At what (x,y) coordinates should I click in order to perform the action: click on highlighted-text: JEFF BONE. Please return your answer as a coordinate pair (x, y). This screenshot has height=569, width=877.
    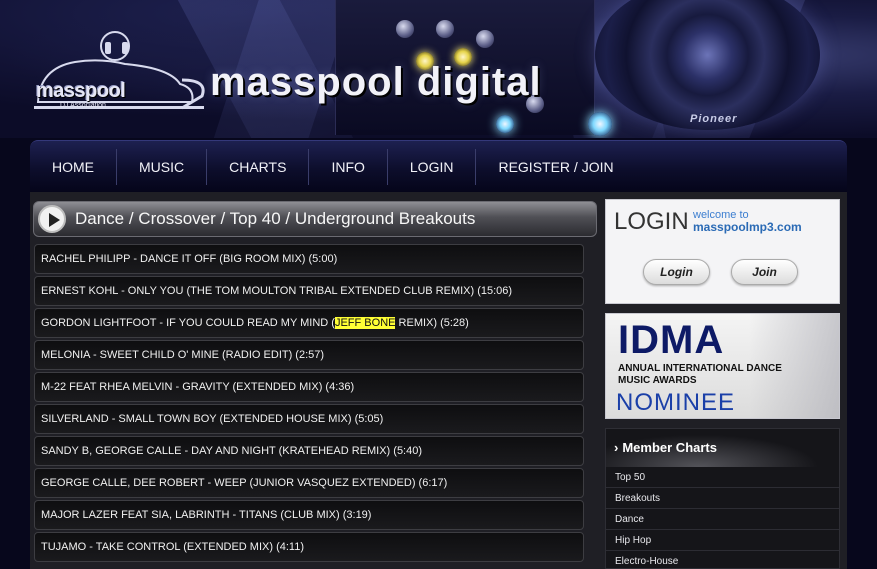
    Looking at the image, I should click on (365, 323).